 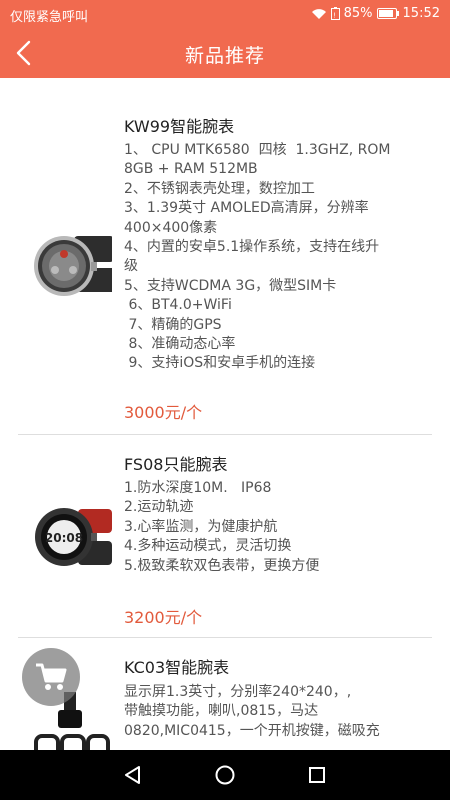 What do you see at coordinates (252, 247) in the screenshot?
I see `desc-line: 4、内置的安卓5.1操作系统，支持在线升` at bounding box center [252, 247].